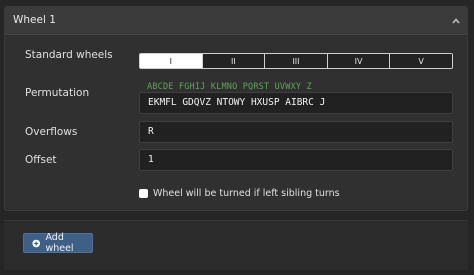 This screenshot has height=275, width=474. What do you see at coordinates (296, 103) in the screenshot?
I see `permutation-input: EKMFL GDQVZ NTOWY HXUSP AIBRC J` at bounding box center [296, 103].